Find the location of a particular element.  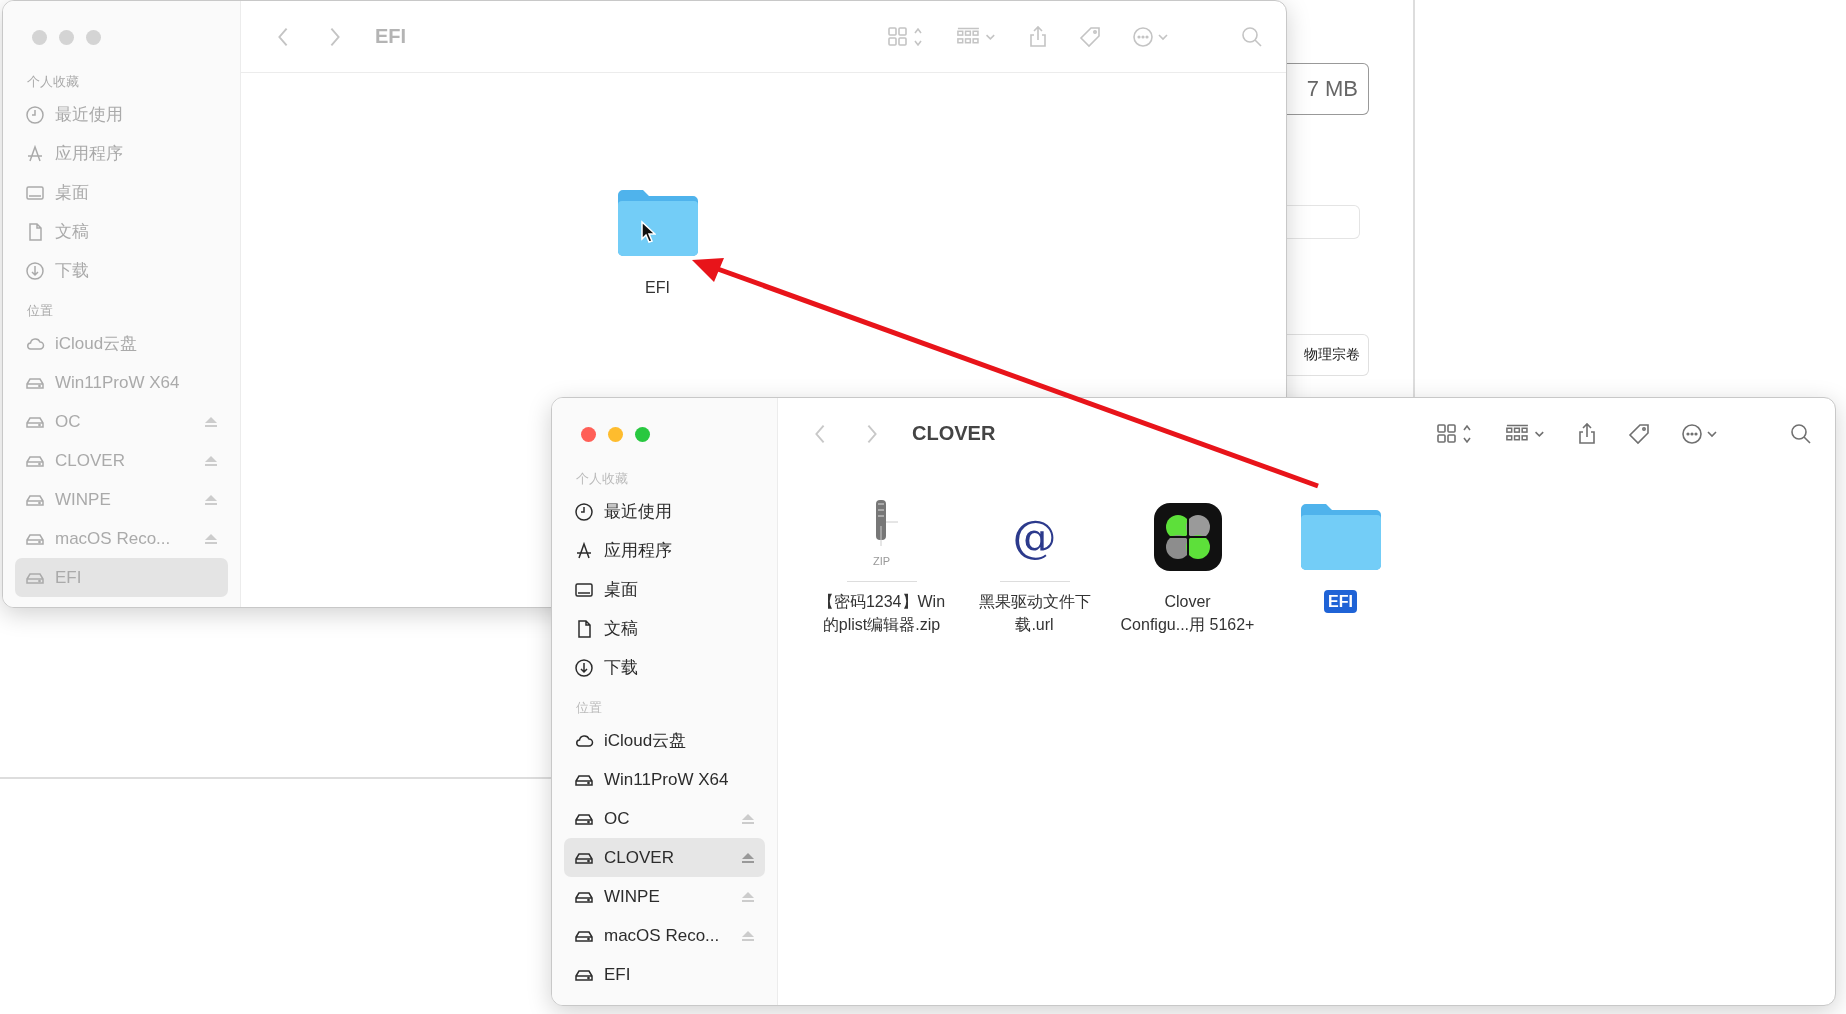

file-name: 【密码1234】Win 的plist编辑器.zip is located at coordinates (881, 613).